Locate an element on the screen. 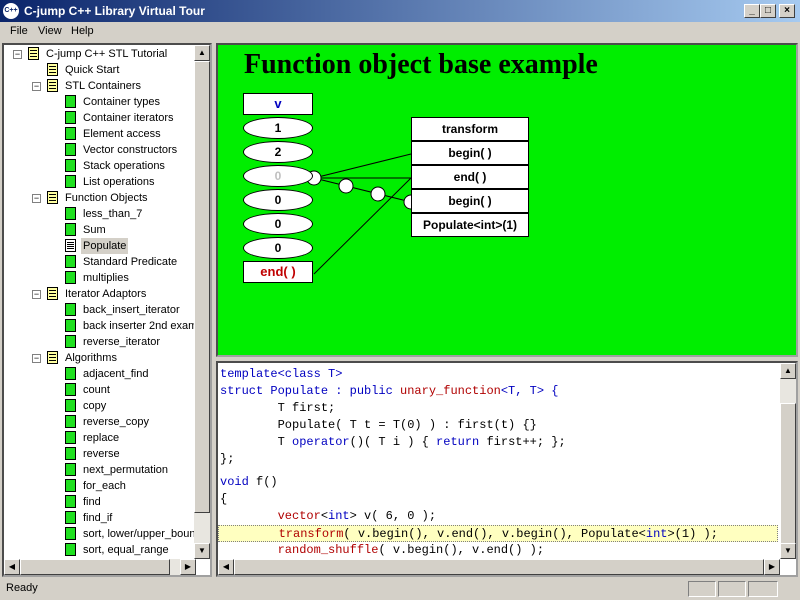 The width and height of the screenshot is (800, 600). tree-item-label: back inserter 2nd exam is located at coordinates (139, 326).